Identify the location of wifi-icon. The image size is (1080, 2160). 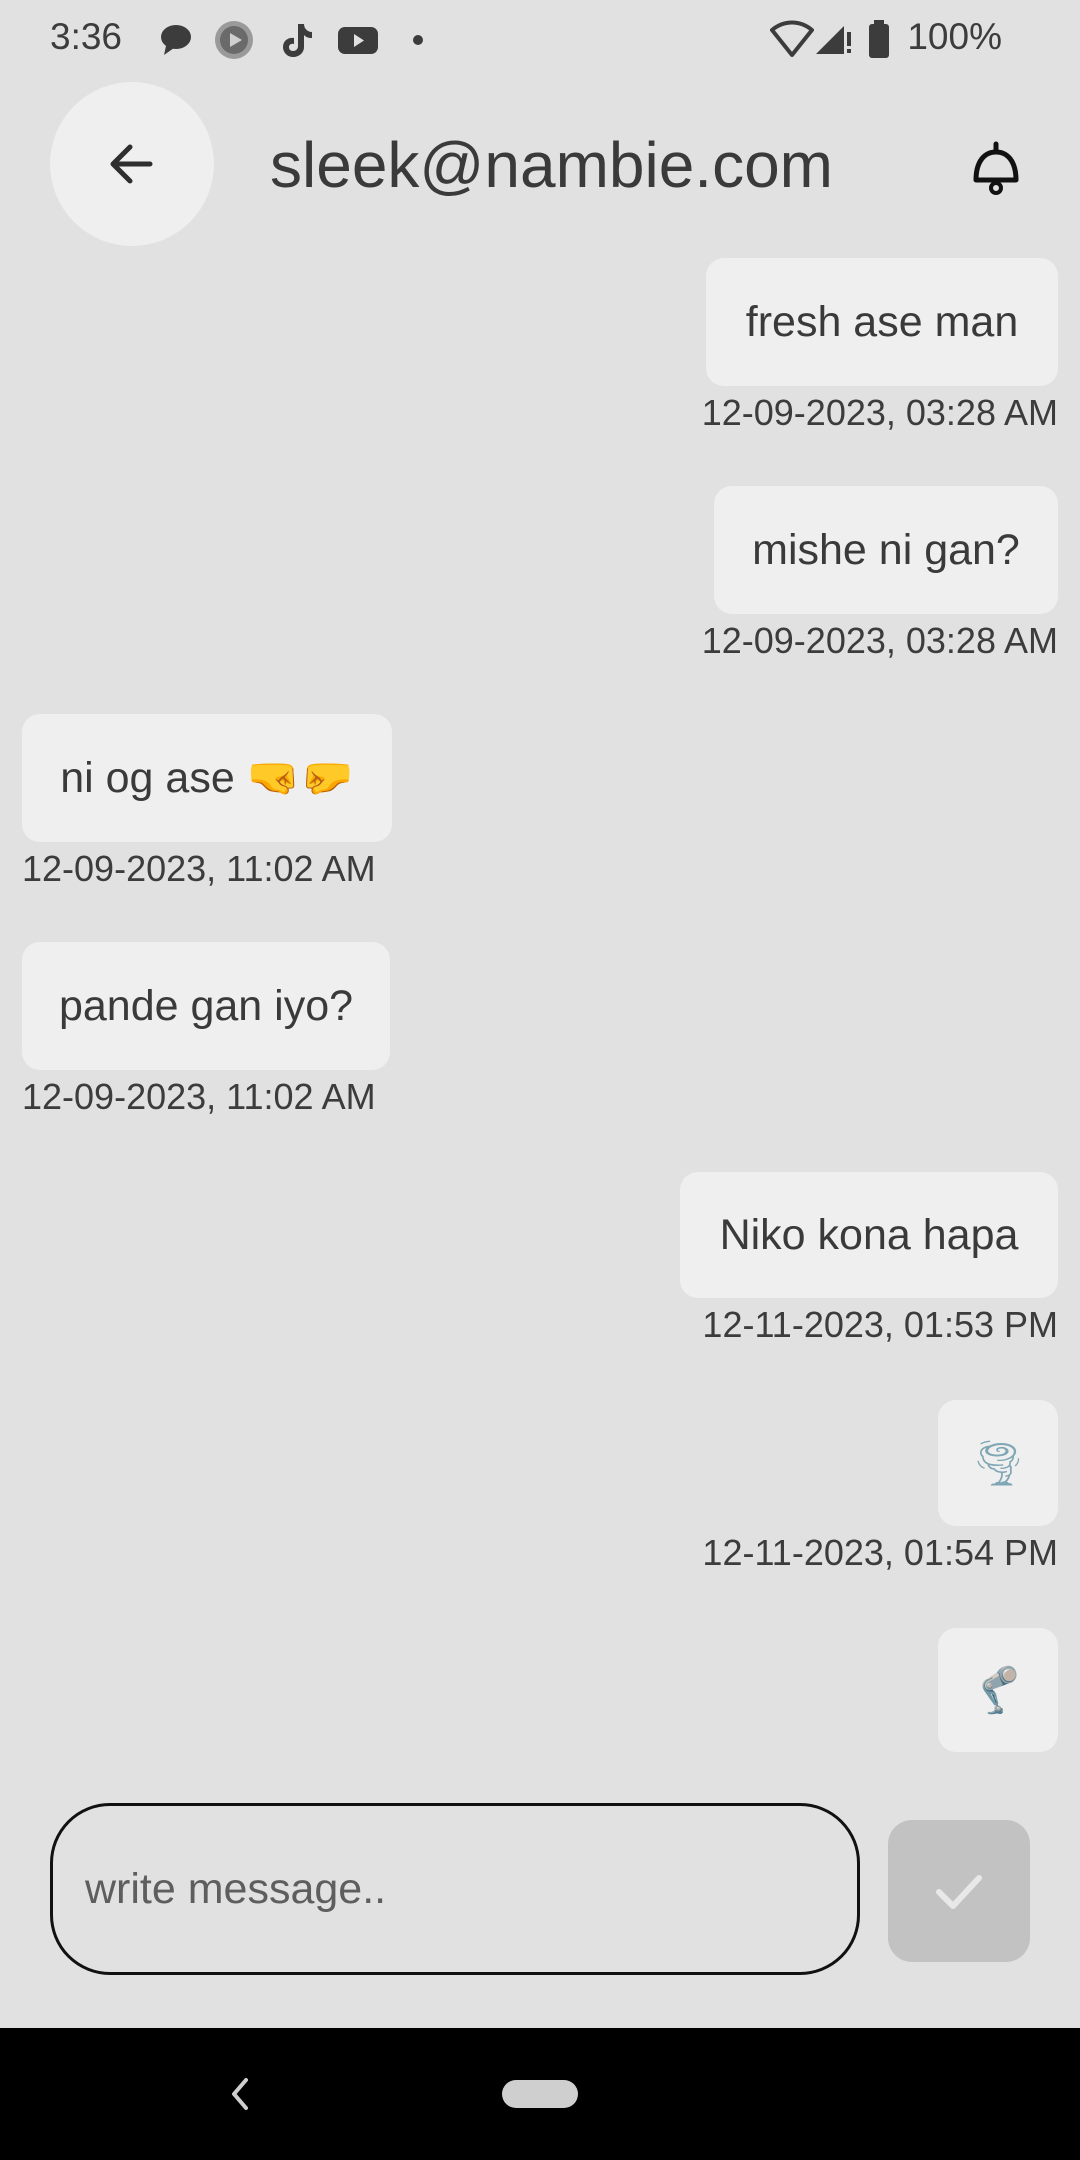
(792, 40).